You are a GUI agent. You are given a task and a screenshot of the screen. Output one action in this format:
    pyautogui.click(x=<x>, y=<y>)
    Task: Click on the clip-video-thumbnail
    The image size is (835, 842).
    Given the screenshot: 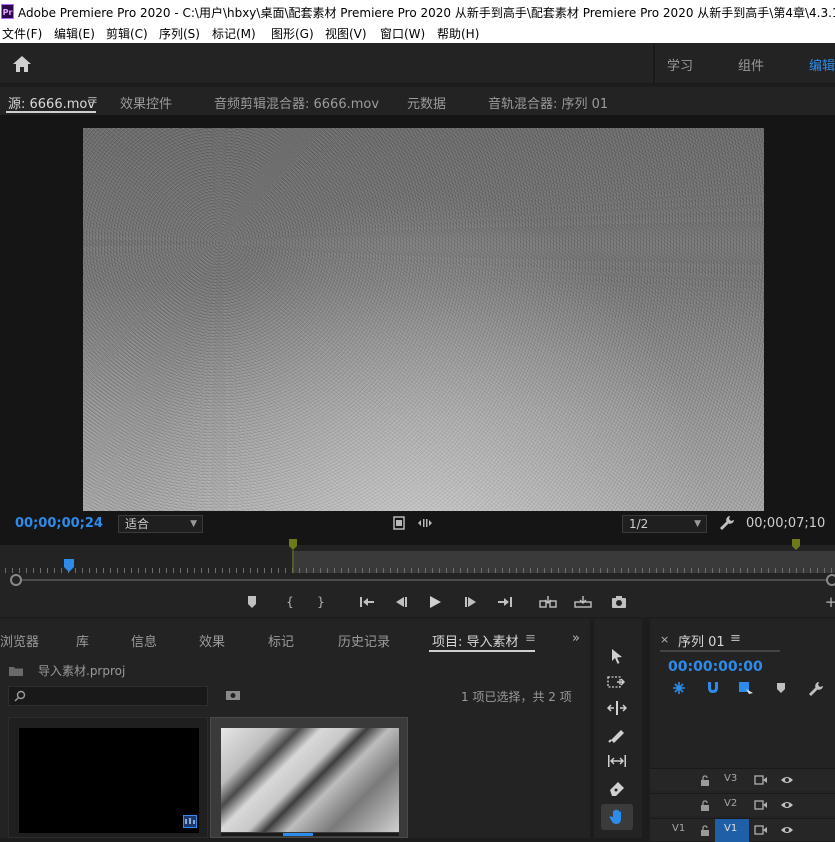 What is the action you would take?
    pyautogui.click(x=310, y=780)
    